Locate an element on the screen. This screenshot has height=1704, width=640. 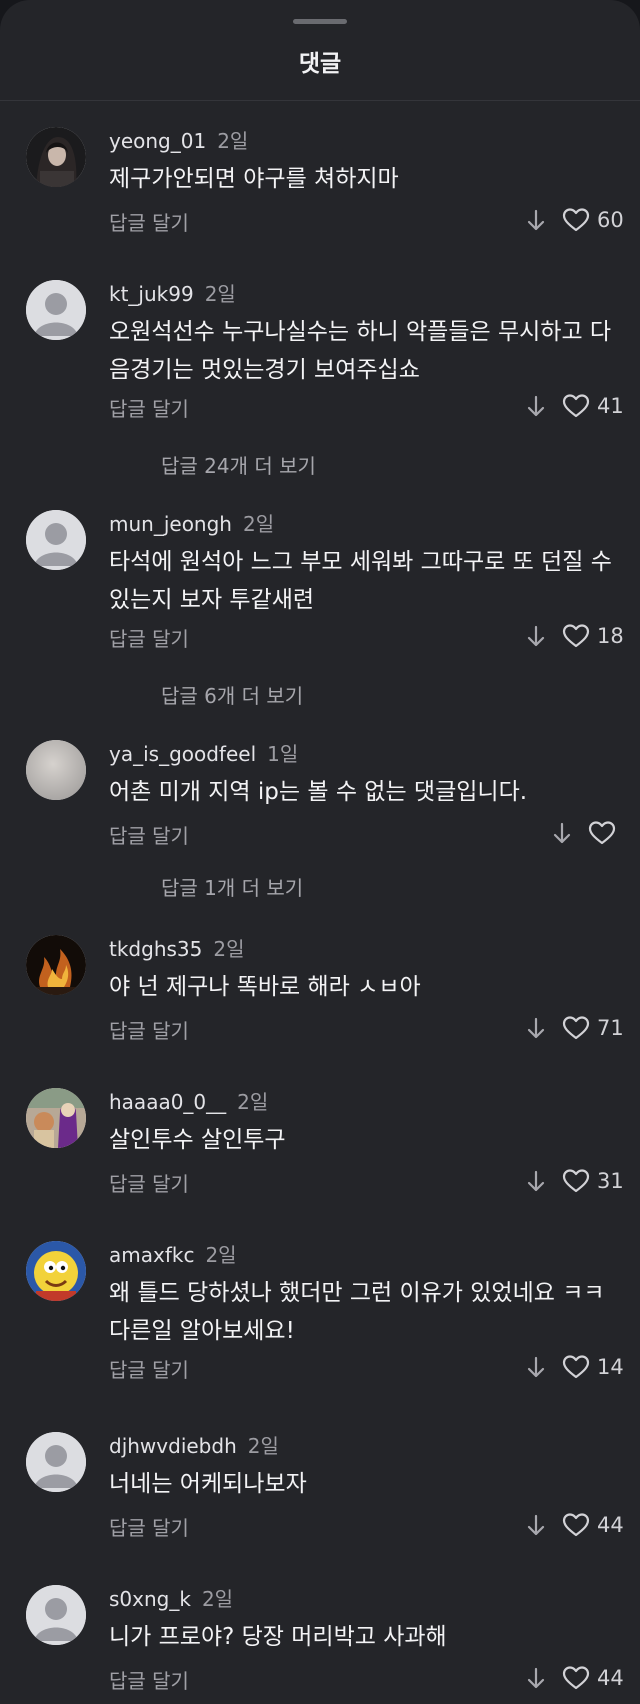
comment-text: 니가 프로야? 당장 머리박고 사과해 is located at coordinates (278, 1637).